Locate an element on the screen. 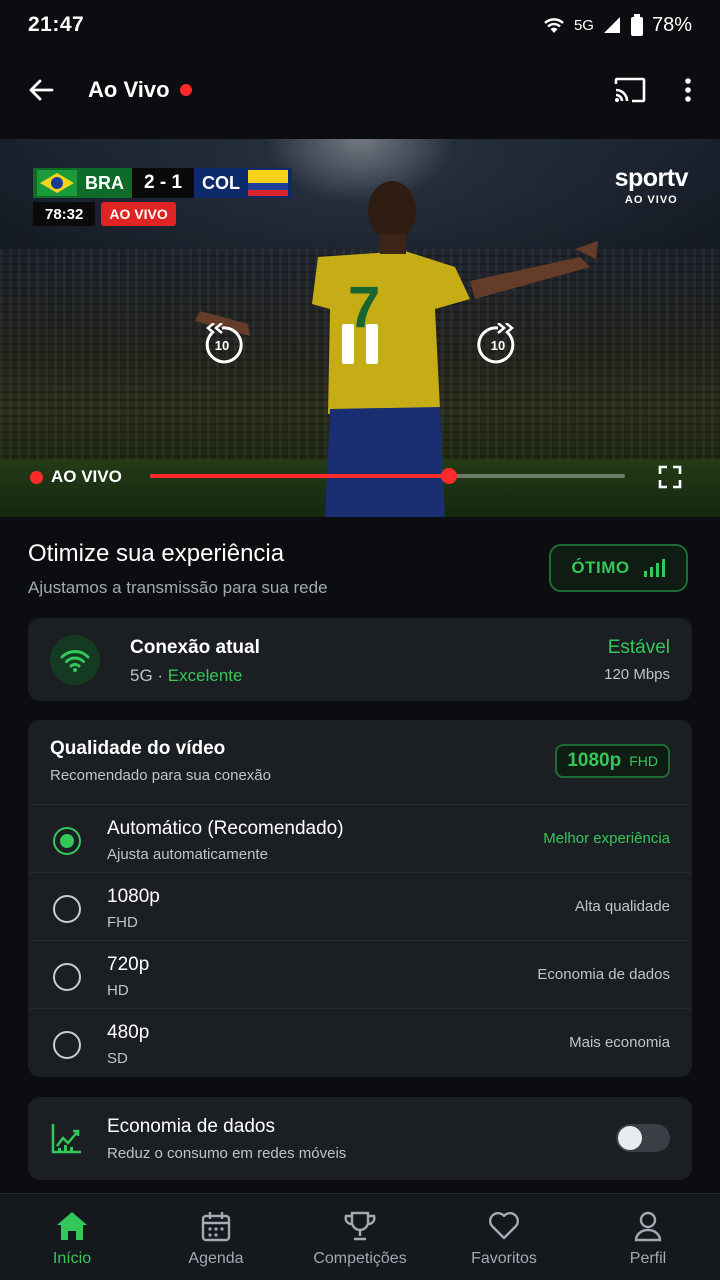 The height and width of the screenshot is (1280, 720). signal-icon is located at coordinates (611, 25).